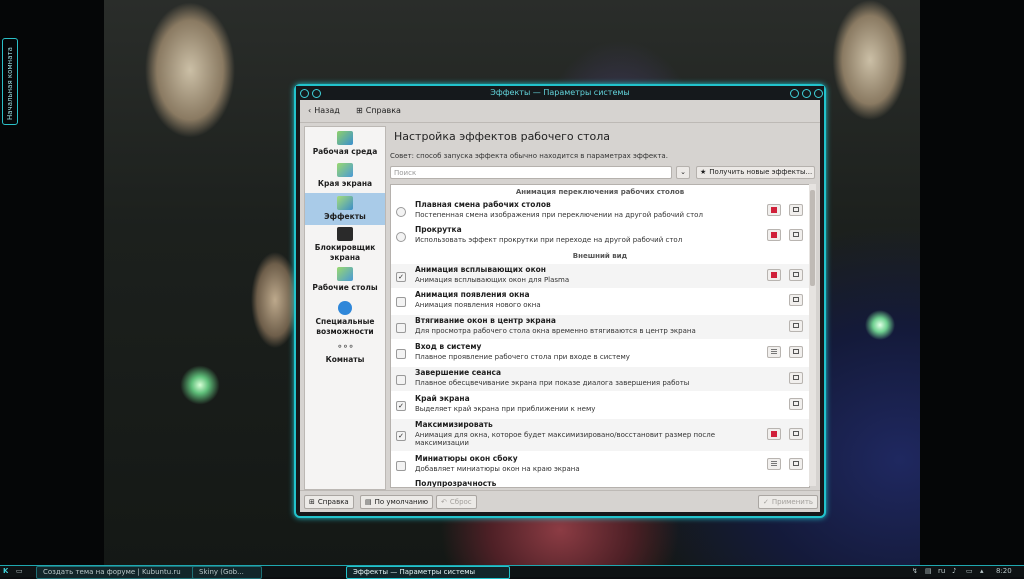 The height and width of the screenshot is (579, 1024). Describe the element at coordinates (812, 335) in the screenshot. I see `effects-scrollbar` at that location.